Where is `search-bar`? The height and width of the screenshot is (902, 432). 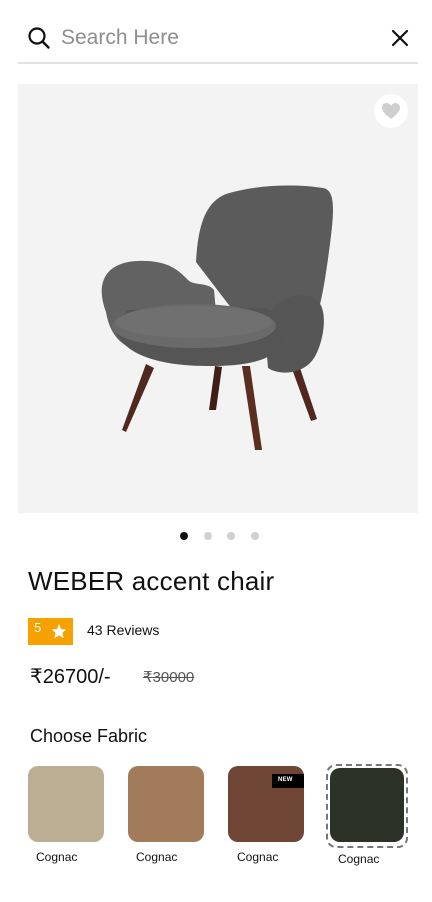 search-bar is located at coordinates (218, 39).